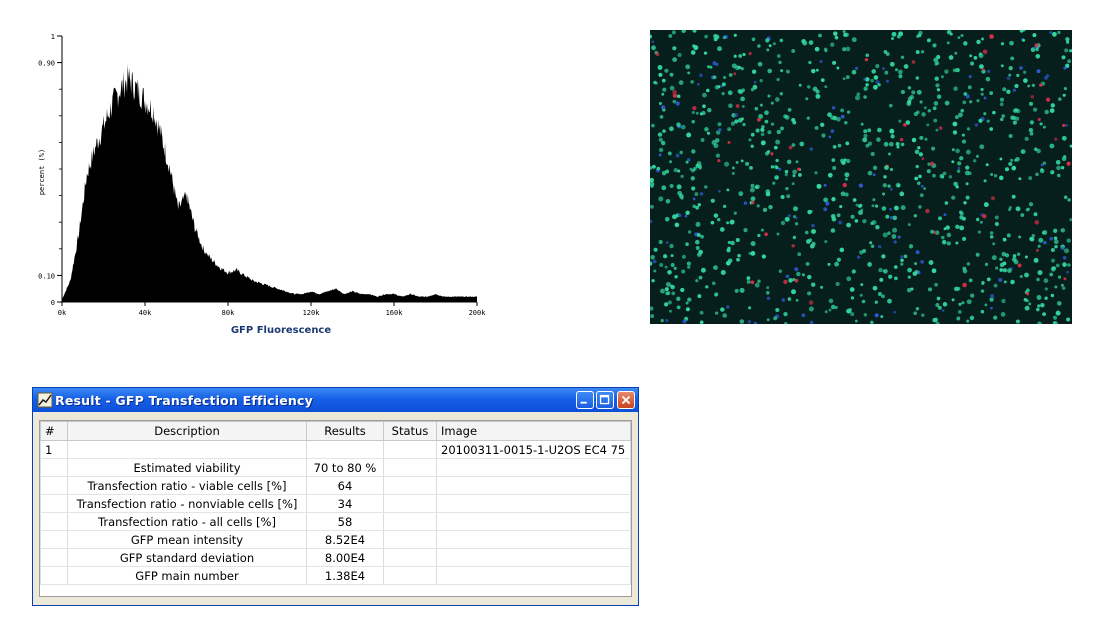 The width and height of the screenshot is (1102, 643). What do you see at coordinates (626, 400) in the screenshot?
I see `close-button` at bounding box center [626, 400].